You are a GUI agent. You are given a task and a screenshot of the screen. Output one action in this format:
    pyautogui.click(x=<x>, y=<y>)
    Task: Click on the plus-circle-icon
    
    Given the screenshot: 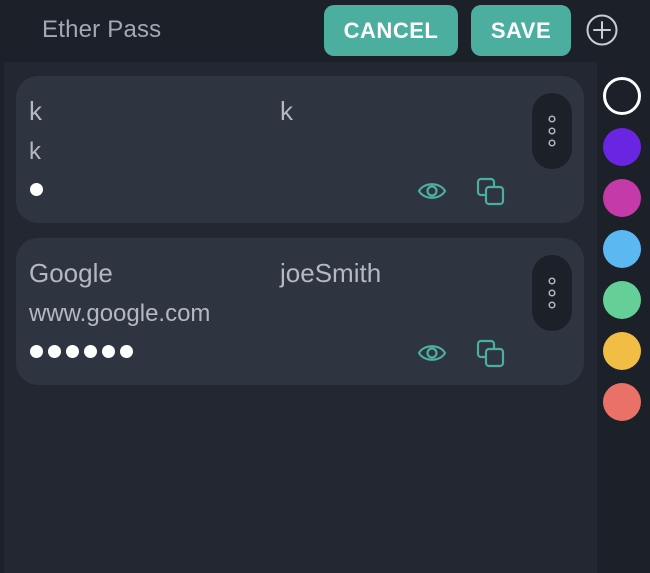 What is the action you would take?
    pyautogui.click(x=602, y=30)
    